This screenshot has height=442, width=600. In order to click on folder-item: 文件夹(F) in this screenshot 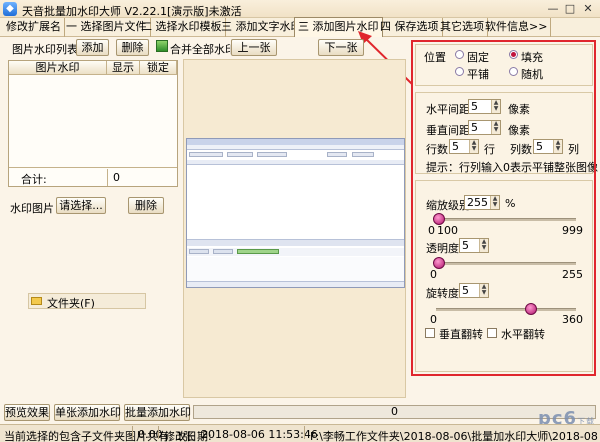, I will do `click(87, 301)`.